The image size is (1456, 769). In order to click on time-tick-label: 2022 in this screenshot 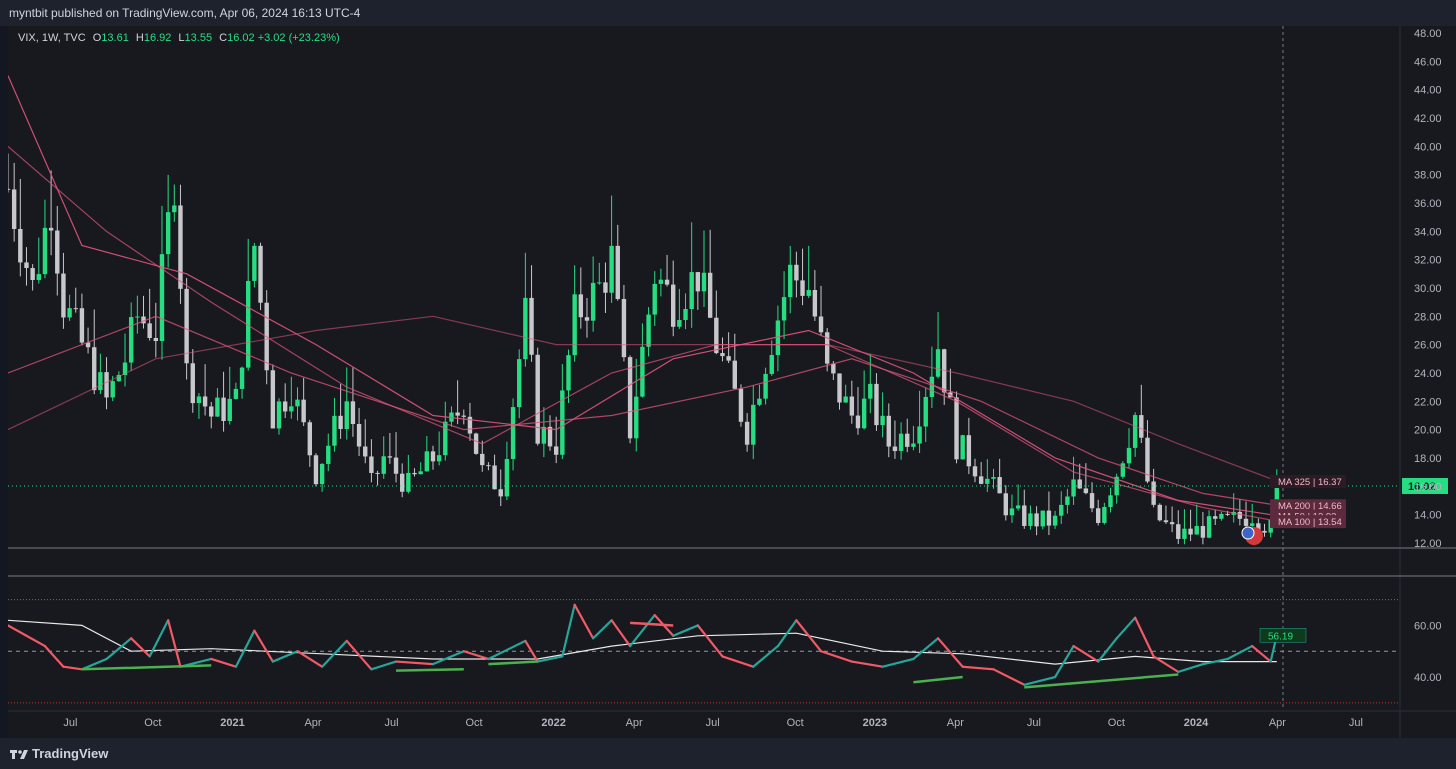, I will do `click(553, 723)`.